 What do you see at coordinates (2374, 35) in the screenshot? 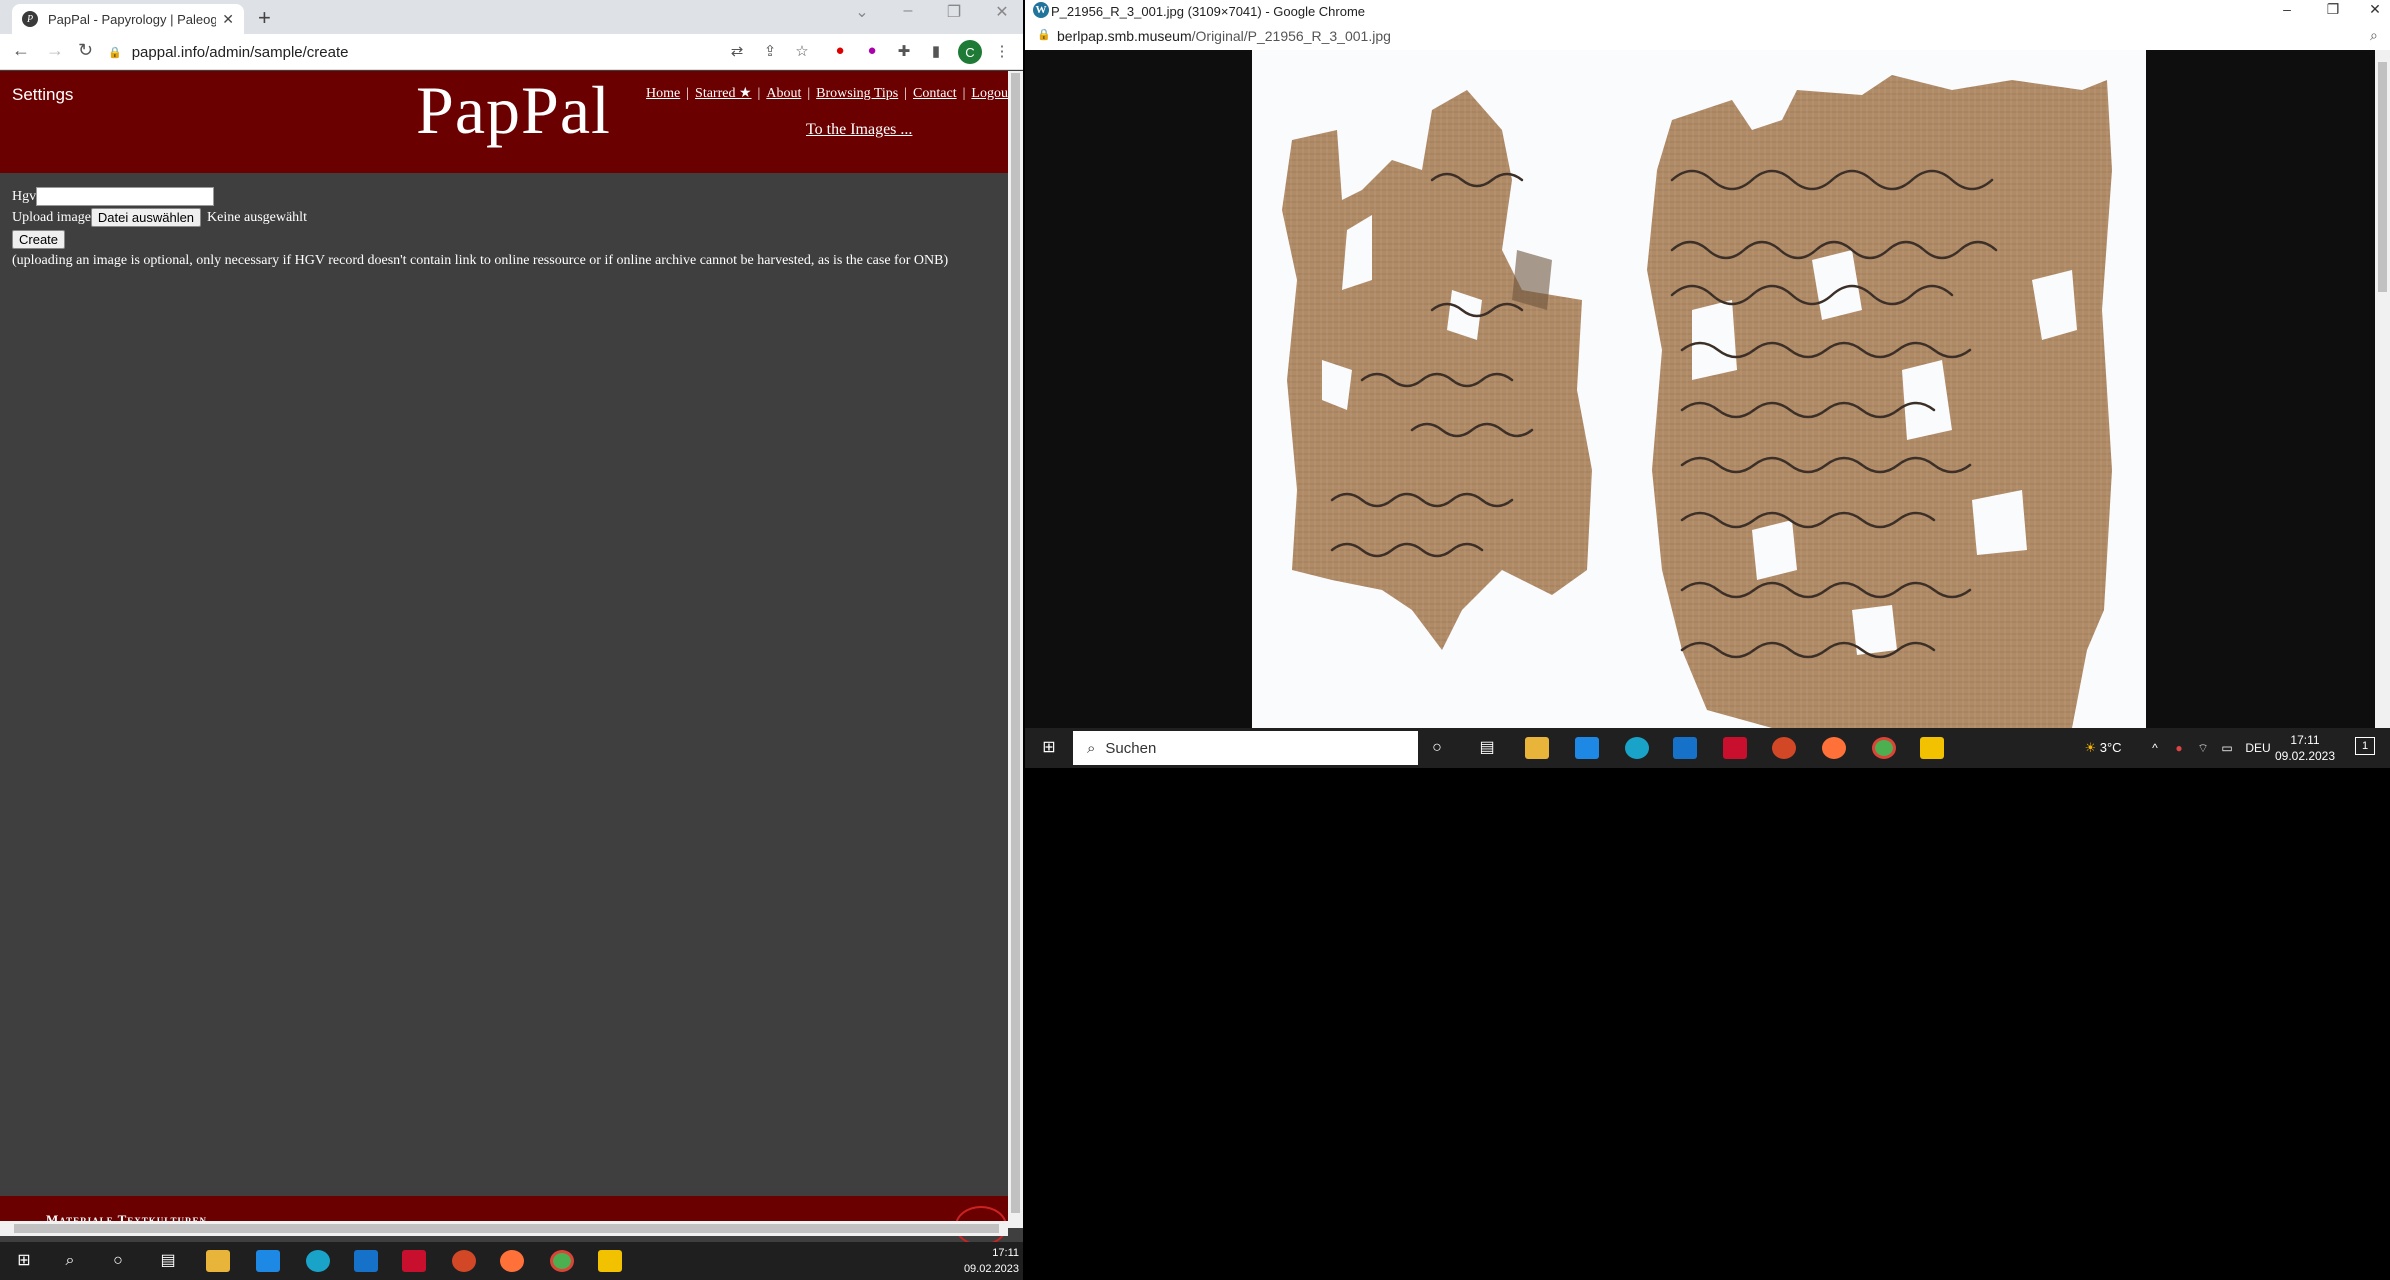
I see `zoom-icon: ⌕` at bounding box center [2374, 35].